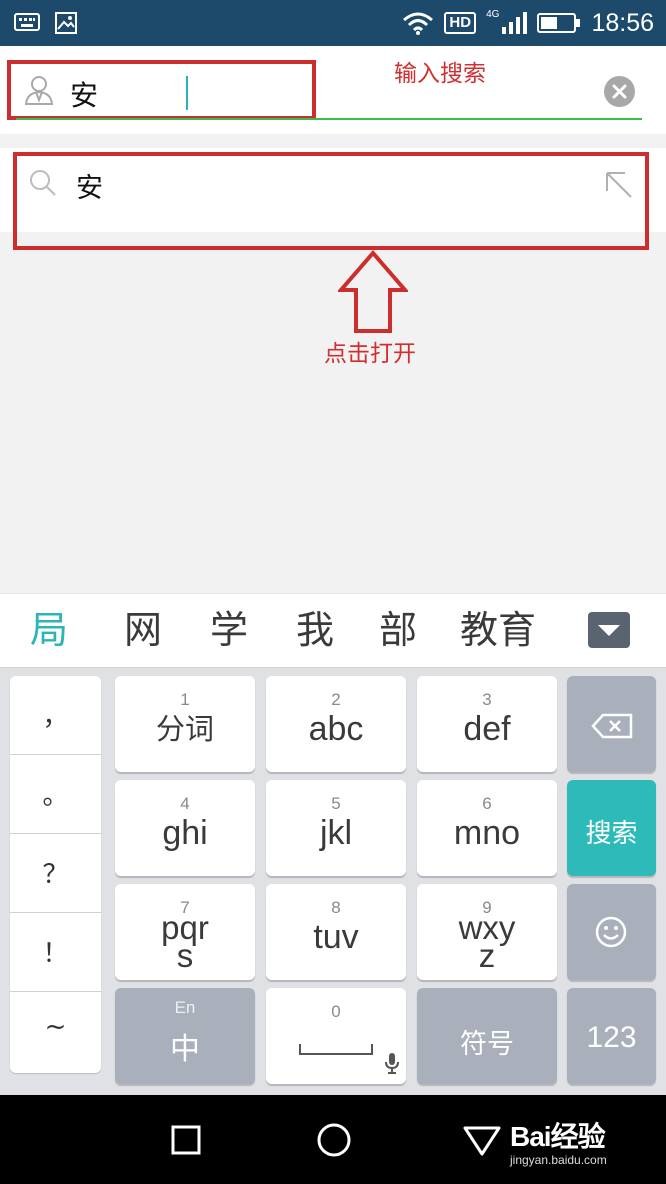 The image size is (666, 1184). I want to click on collapse-keyboard-button, so click(609, 630).